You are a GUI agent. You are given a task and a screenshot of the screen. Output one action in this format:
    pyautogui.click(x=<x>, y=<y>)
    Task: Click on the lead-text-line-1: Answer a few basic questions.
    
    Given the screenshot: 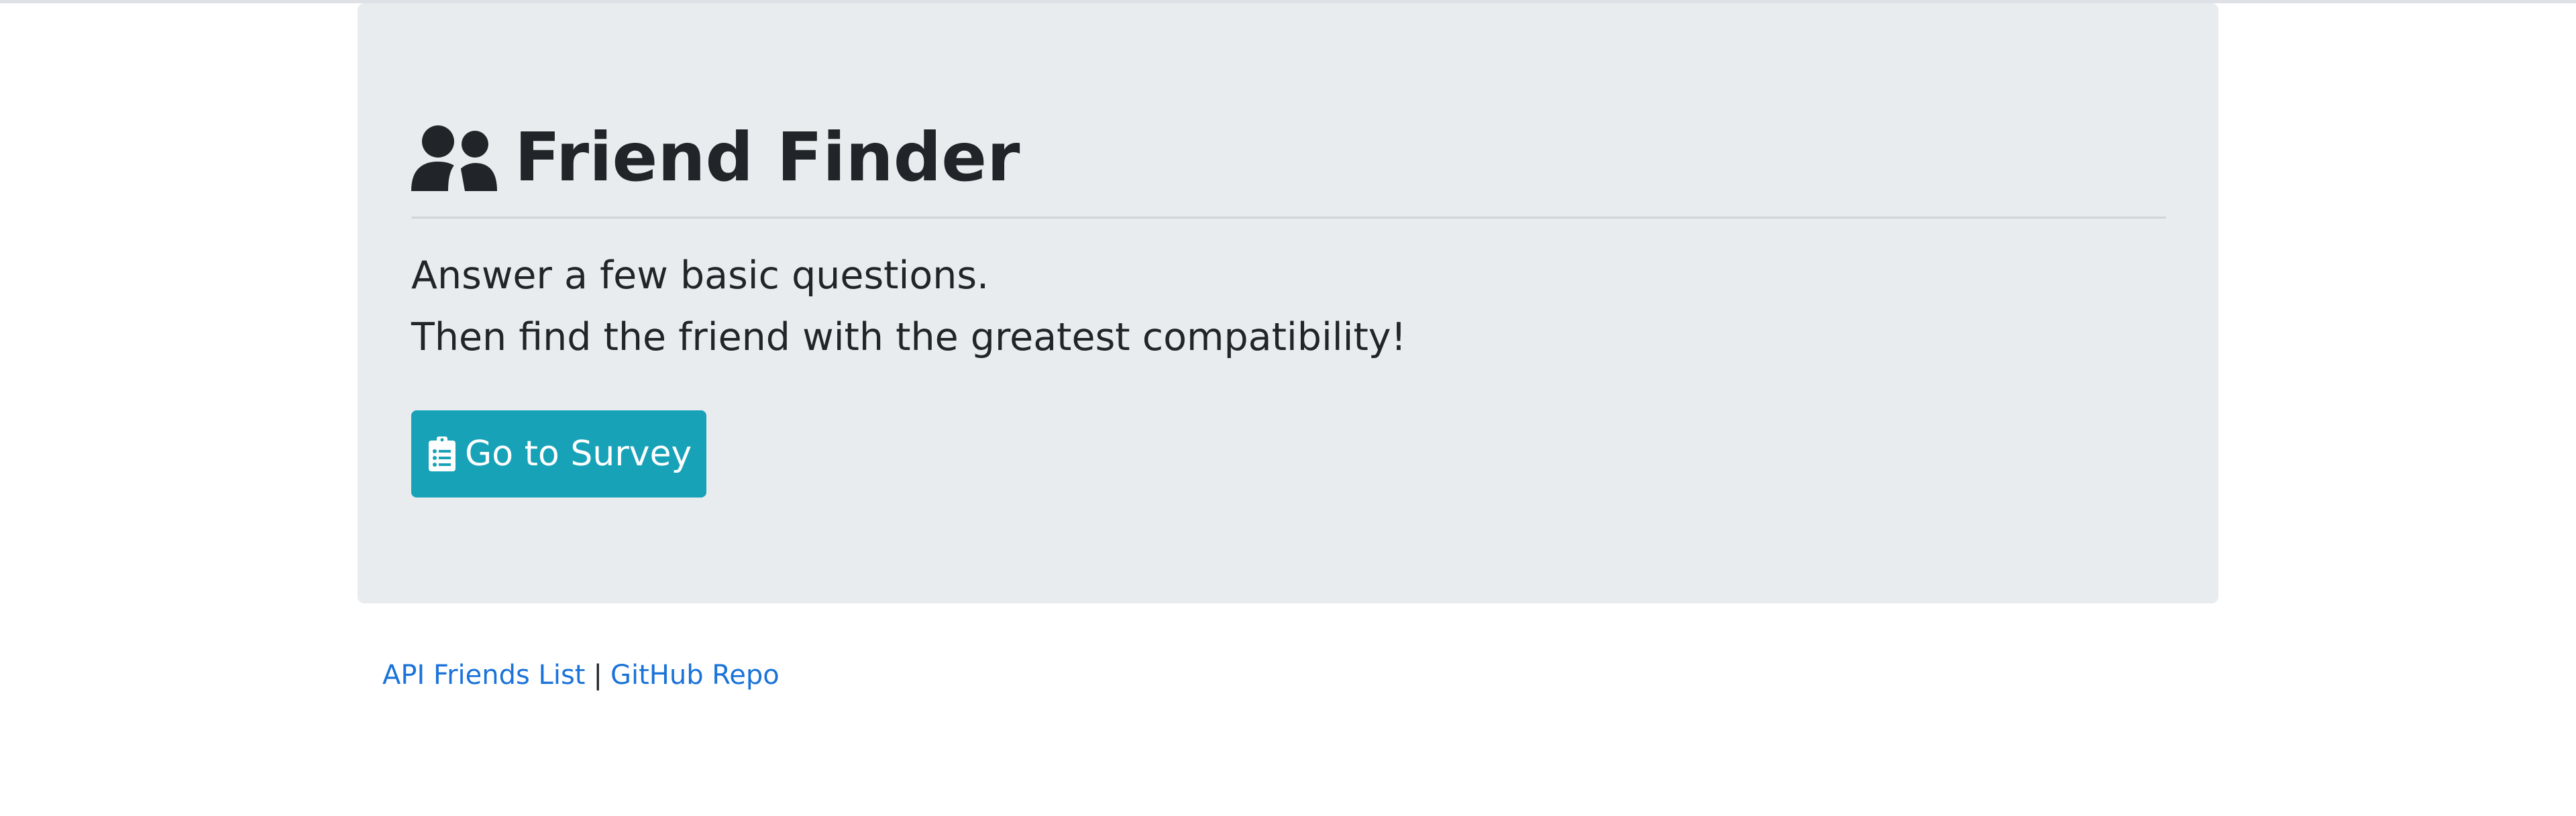 What is the action you would take?
    pyautogui.click(x=700, y=275)
    